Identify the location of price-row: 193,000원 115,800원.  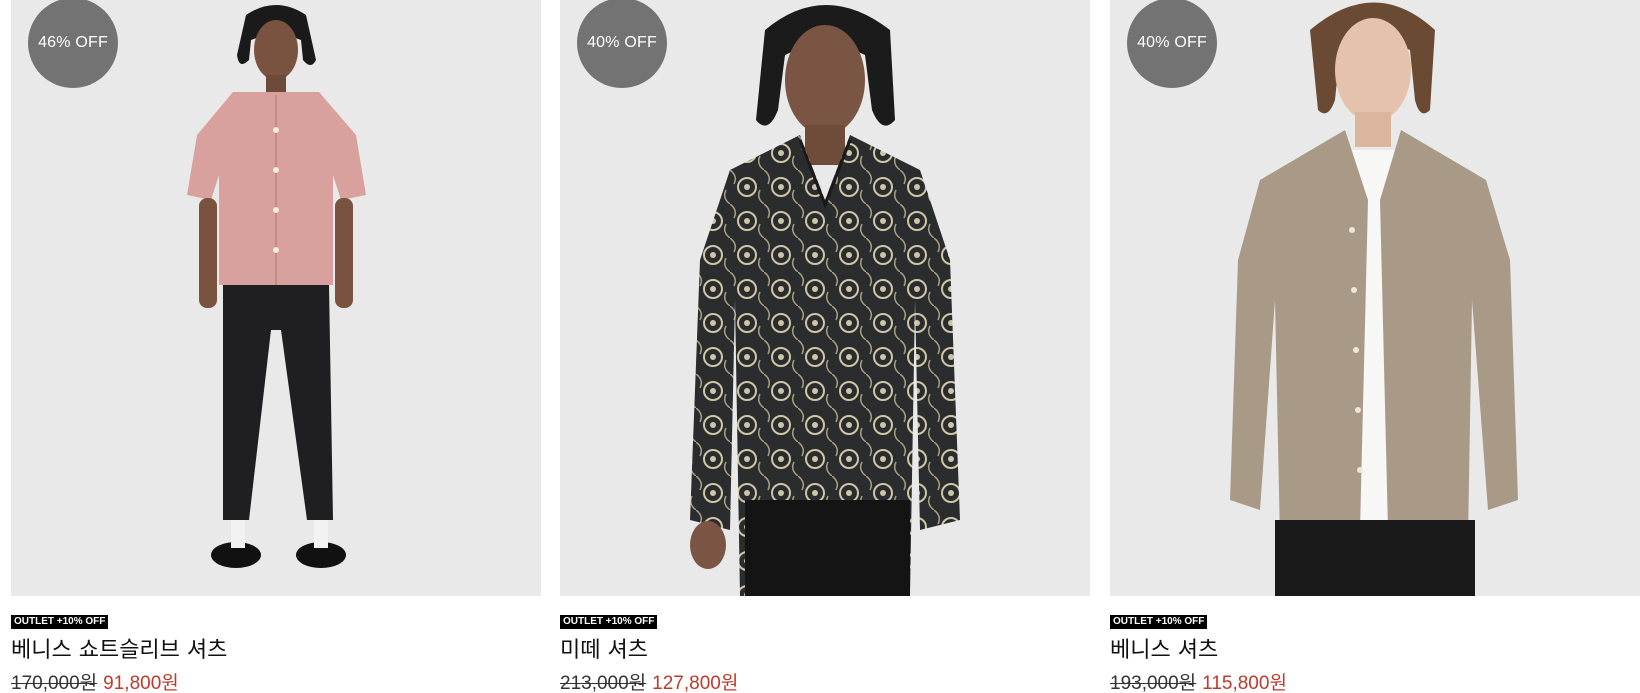
(1198, 680).